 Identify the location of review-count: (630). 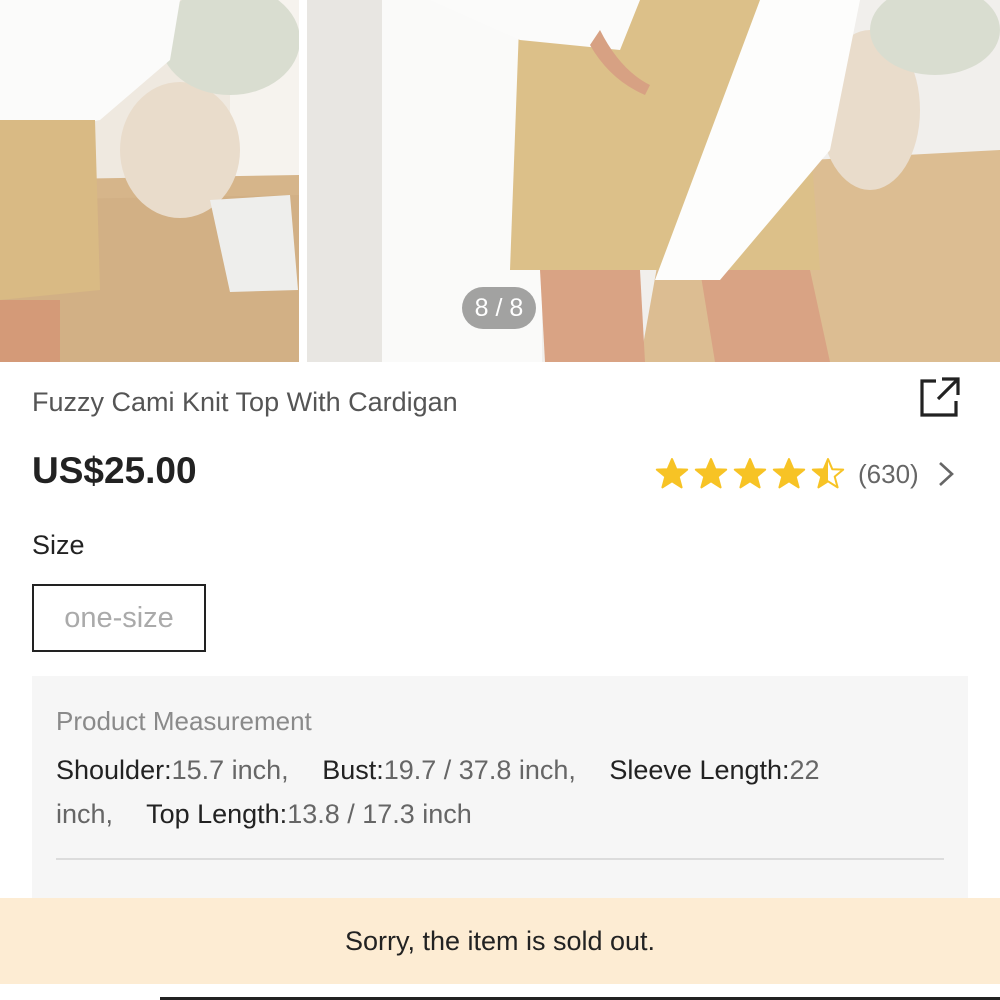
(888, 473).